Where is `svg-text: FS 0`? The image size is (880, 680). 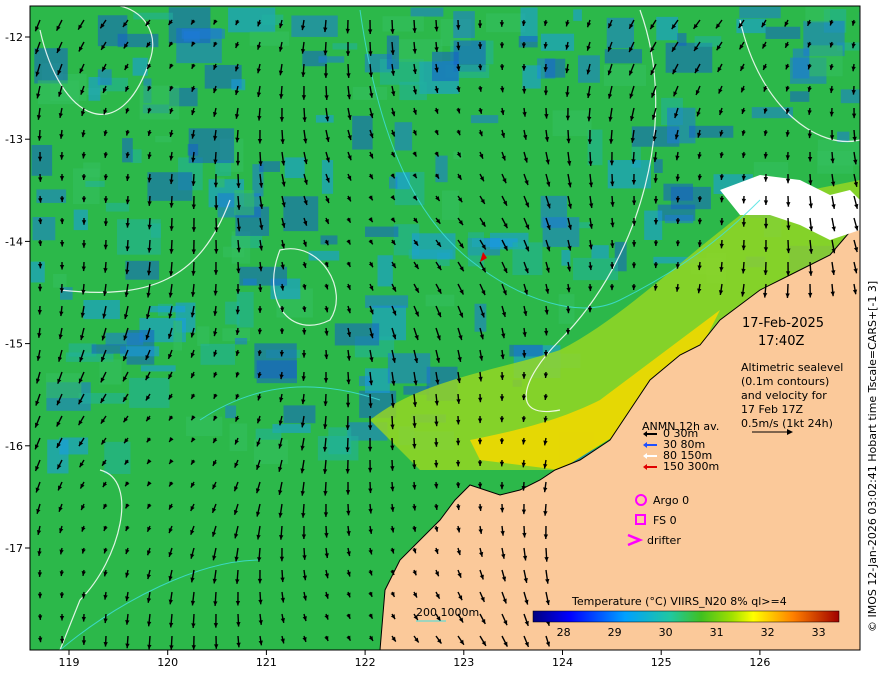
svg-text: FS 0 is located at coordinates (665, 520).